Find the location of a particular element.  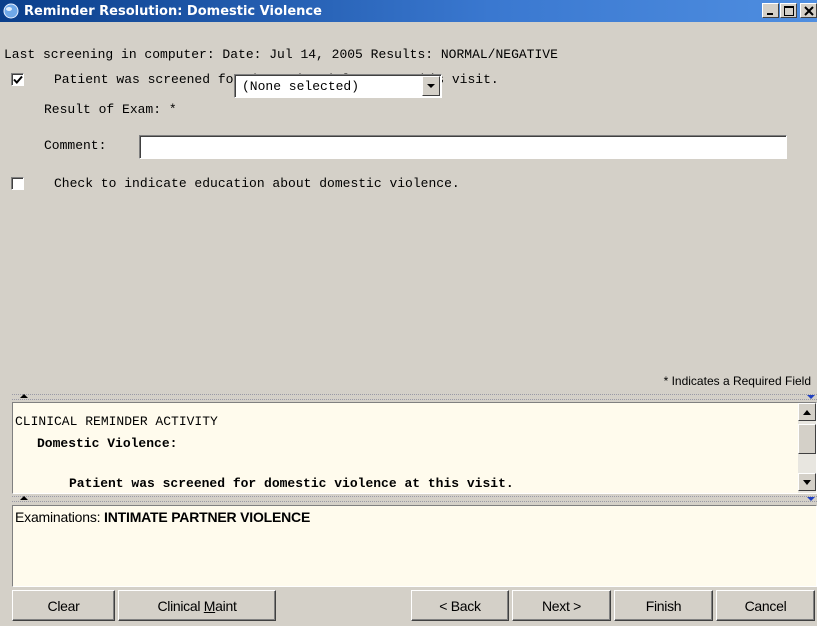

clinical-maint-label: Clinical Maint is located at coordinates (197, 605).